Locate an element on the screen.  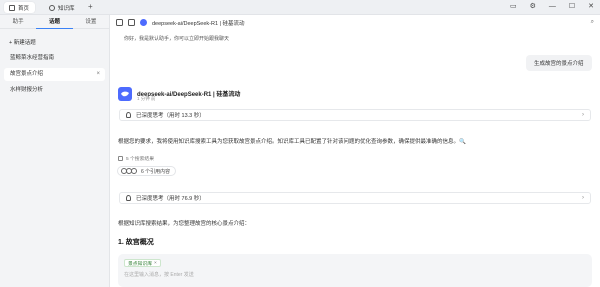
title-bar: 首页 知识库 + ▭ ⚙ — ☐ ✕ is located at coordinates (300, 7).